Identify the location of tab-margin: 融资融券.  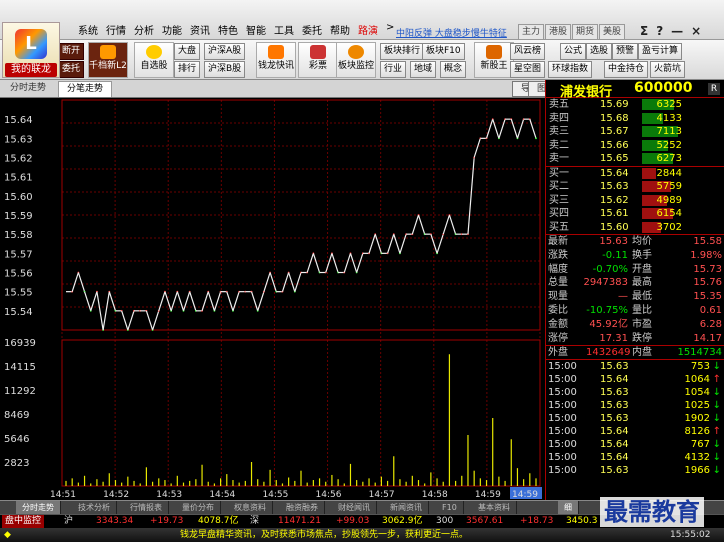
(302, 507).